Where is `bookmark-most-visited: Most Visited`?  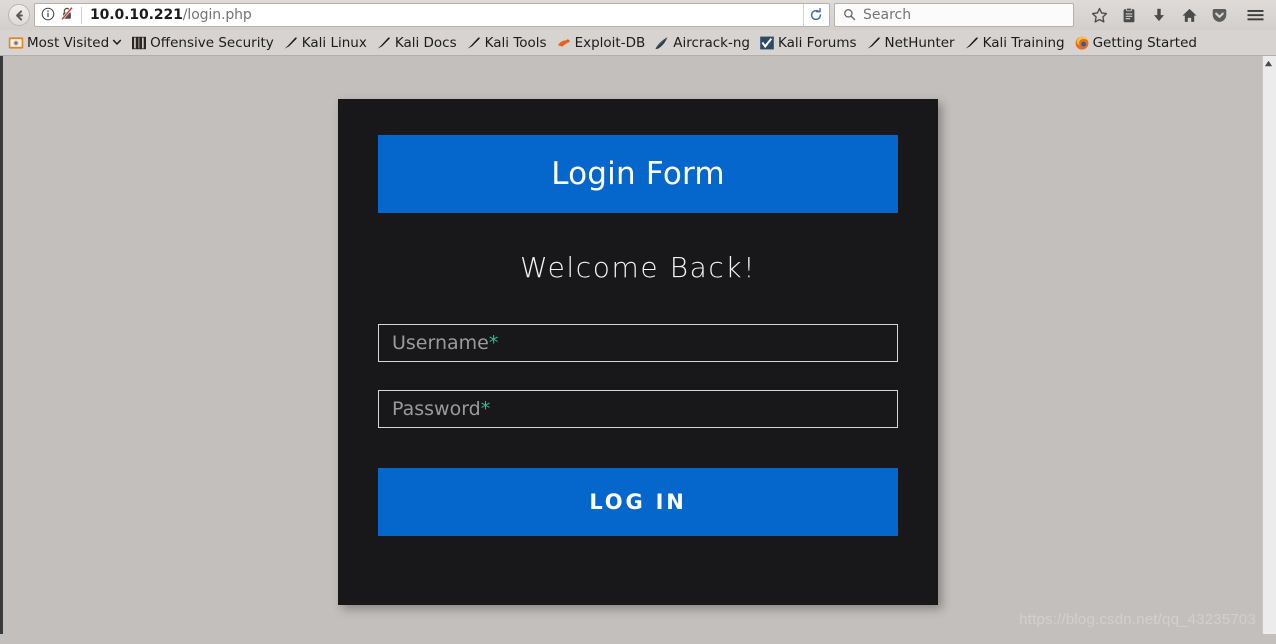
bookmark-most-visited: Most Visited is located at coordinates (65, 43).